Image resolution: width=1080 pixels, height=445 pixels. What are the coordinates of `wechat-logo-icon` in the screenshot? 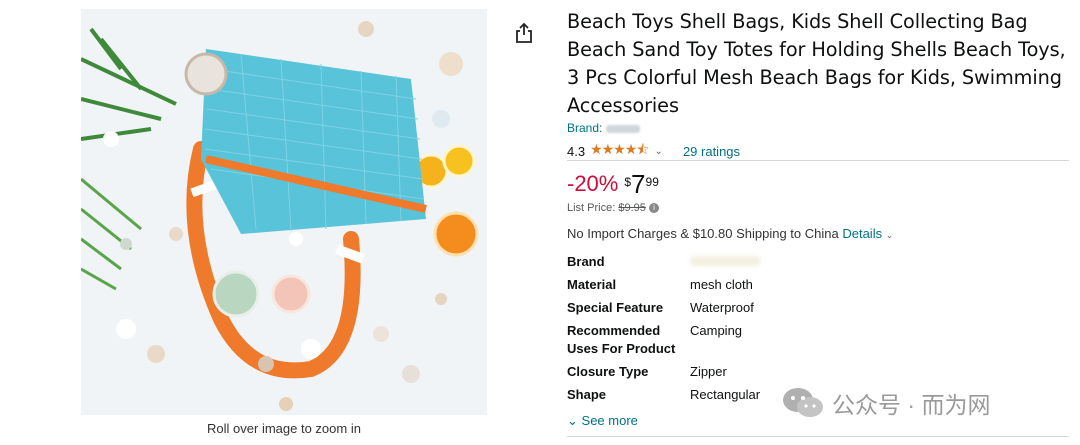 It's located at (803, 402).